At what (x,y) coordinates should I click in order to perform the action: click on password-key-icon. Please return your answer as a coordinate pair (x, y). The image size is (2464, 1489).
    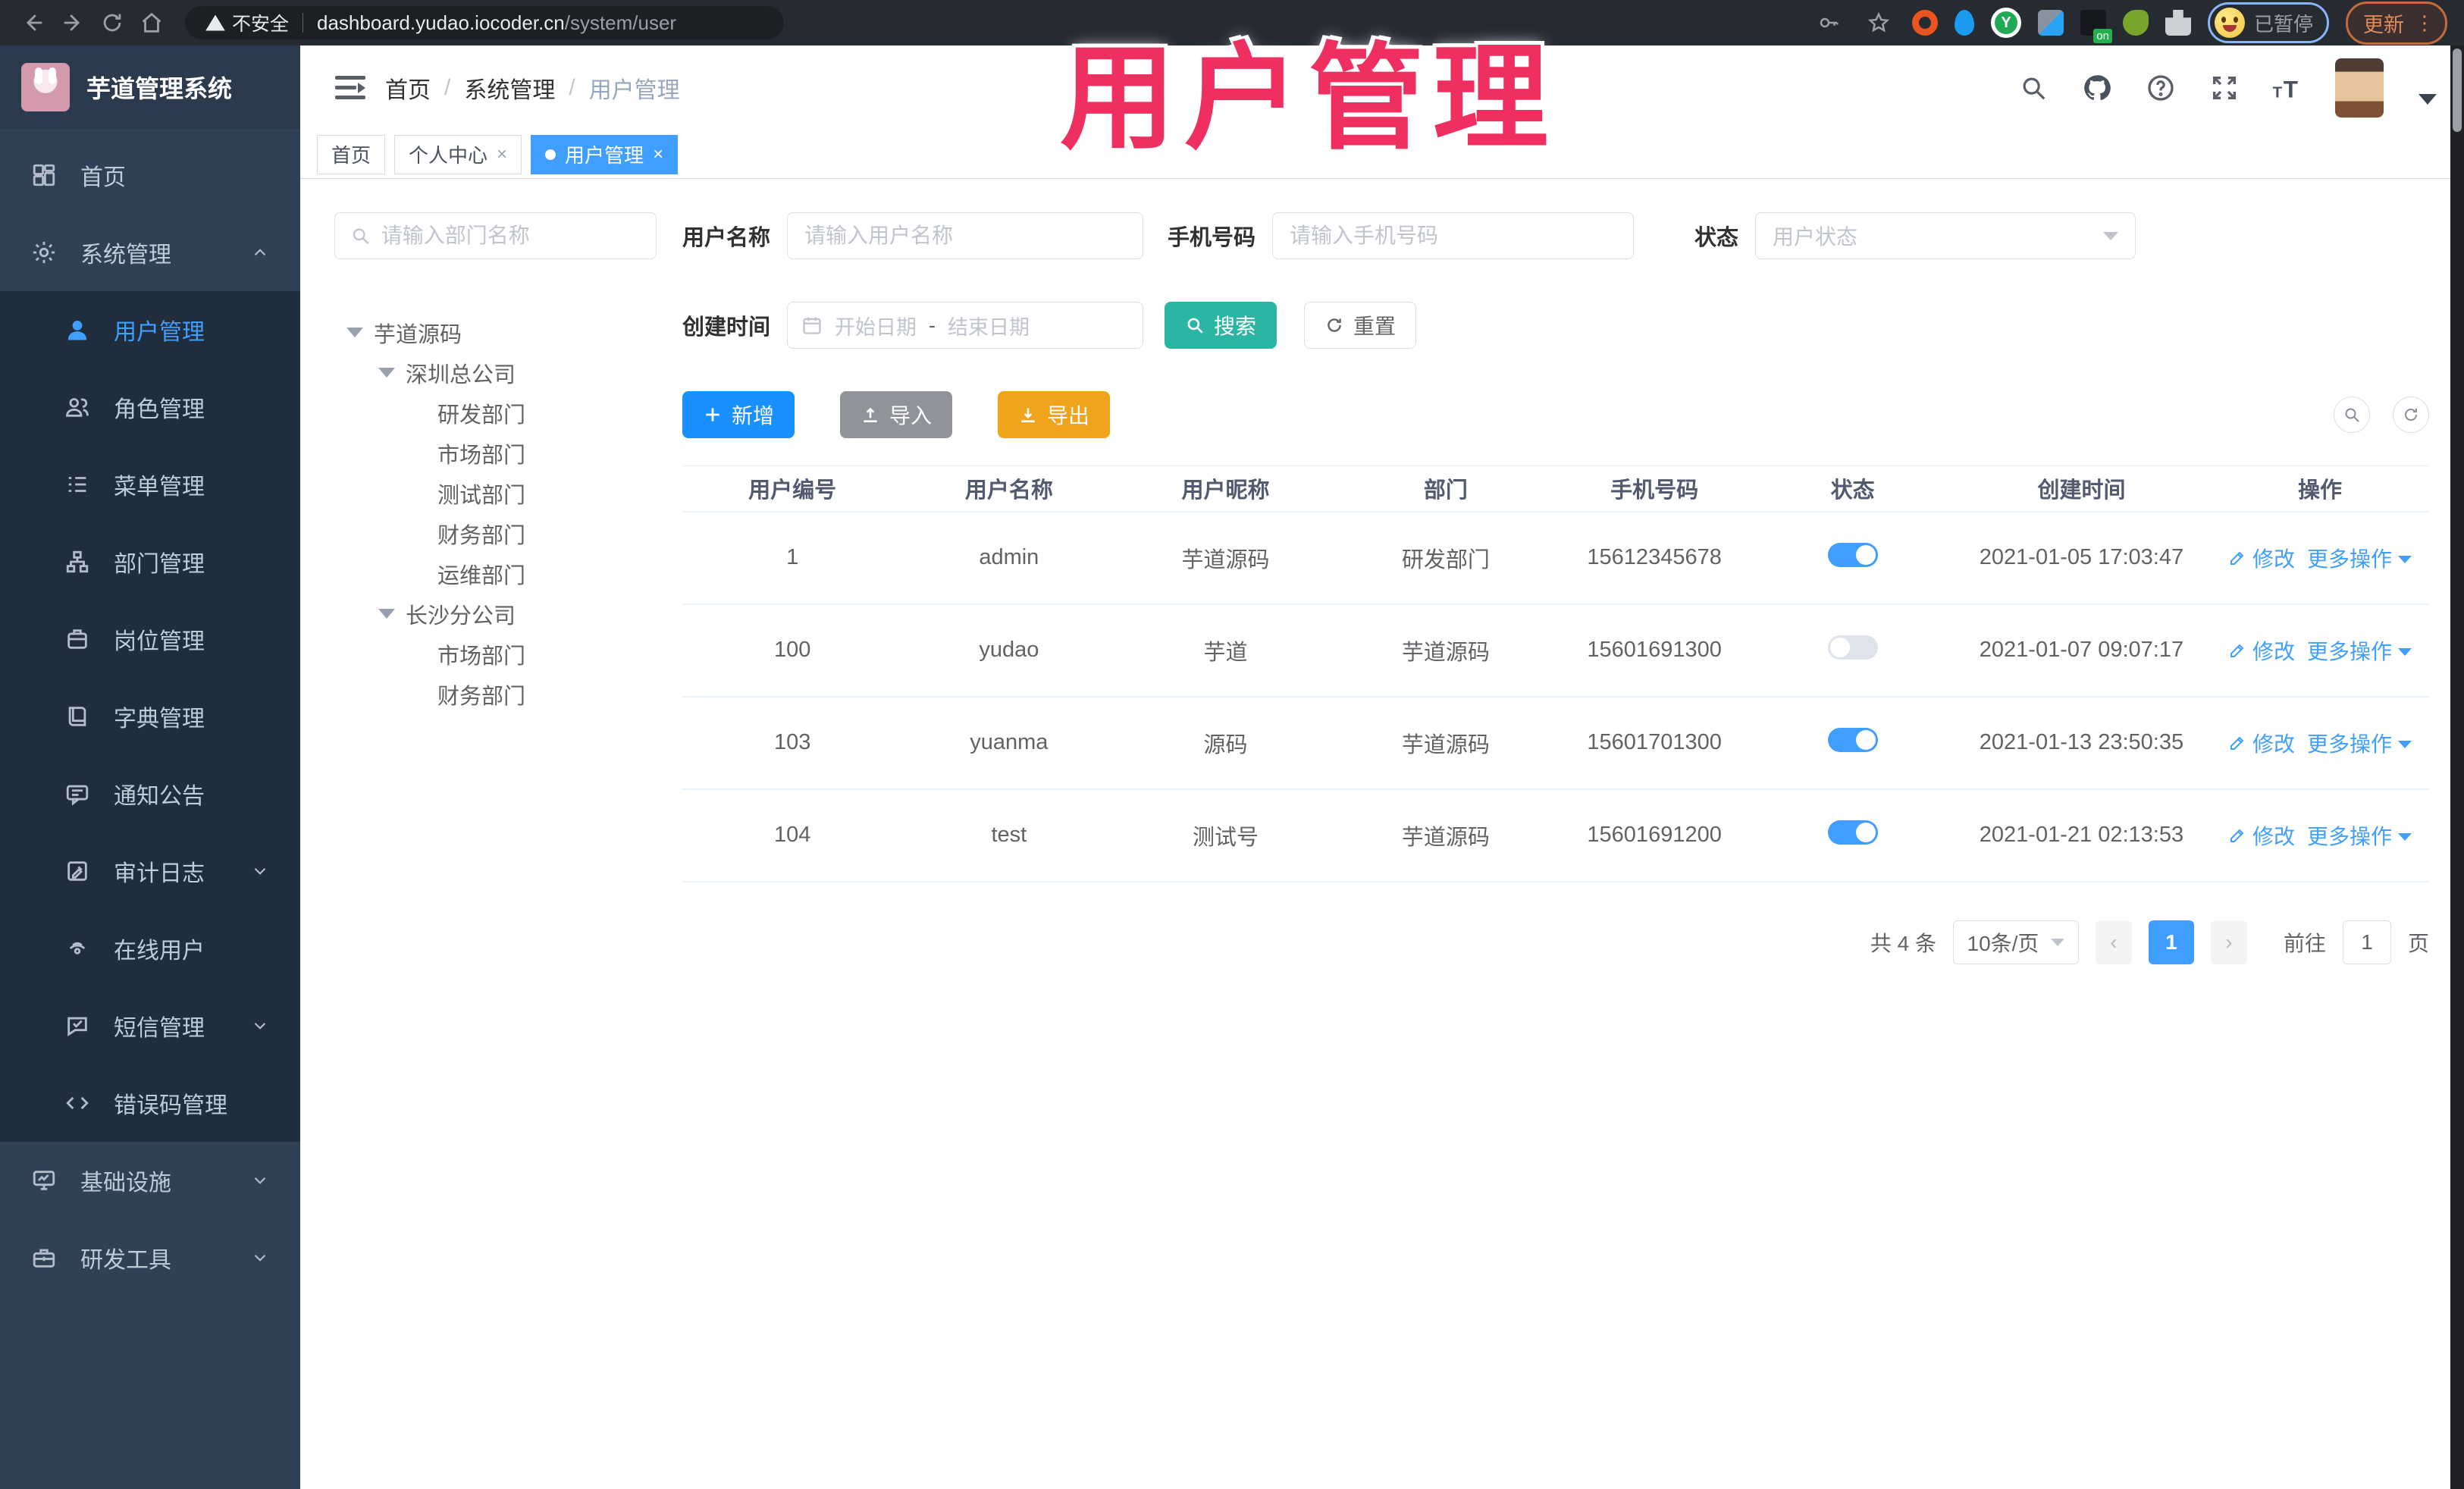
    Looking at the image, I should click on (1829, 22).